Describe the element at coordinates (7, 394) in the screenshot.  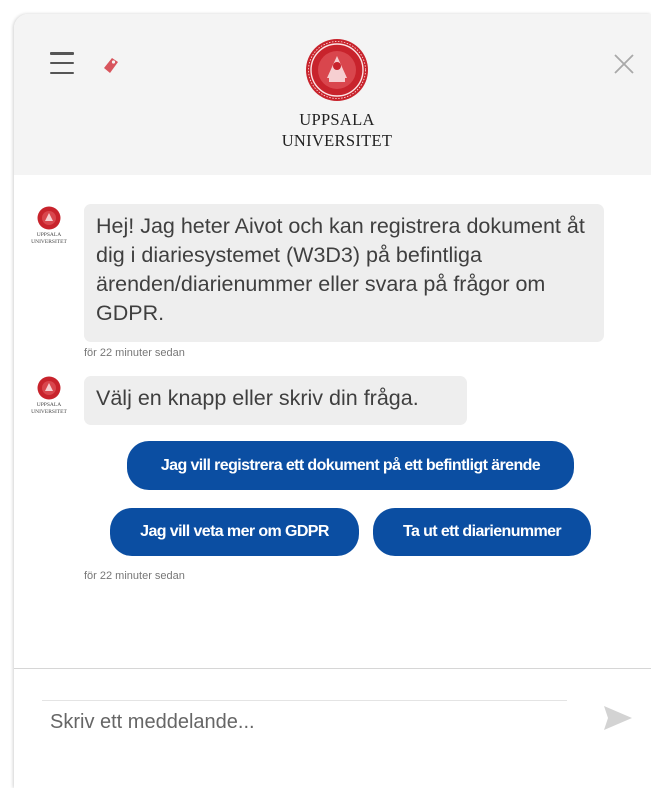
I see `page-background` at that location.